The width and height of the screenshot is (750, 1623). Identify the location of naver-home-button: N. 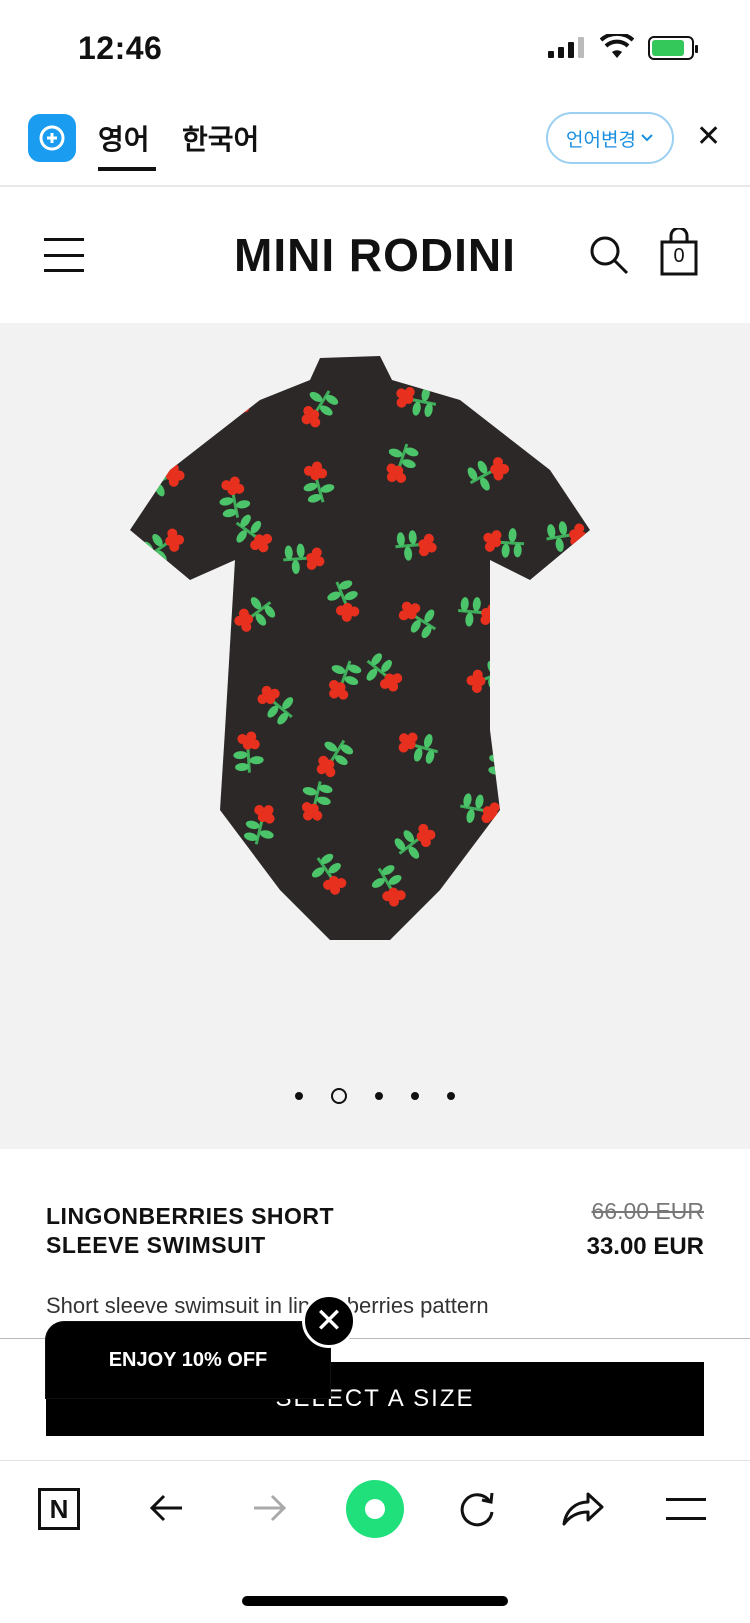
(59, 1509).